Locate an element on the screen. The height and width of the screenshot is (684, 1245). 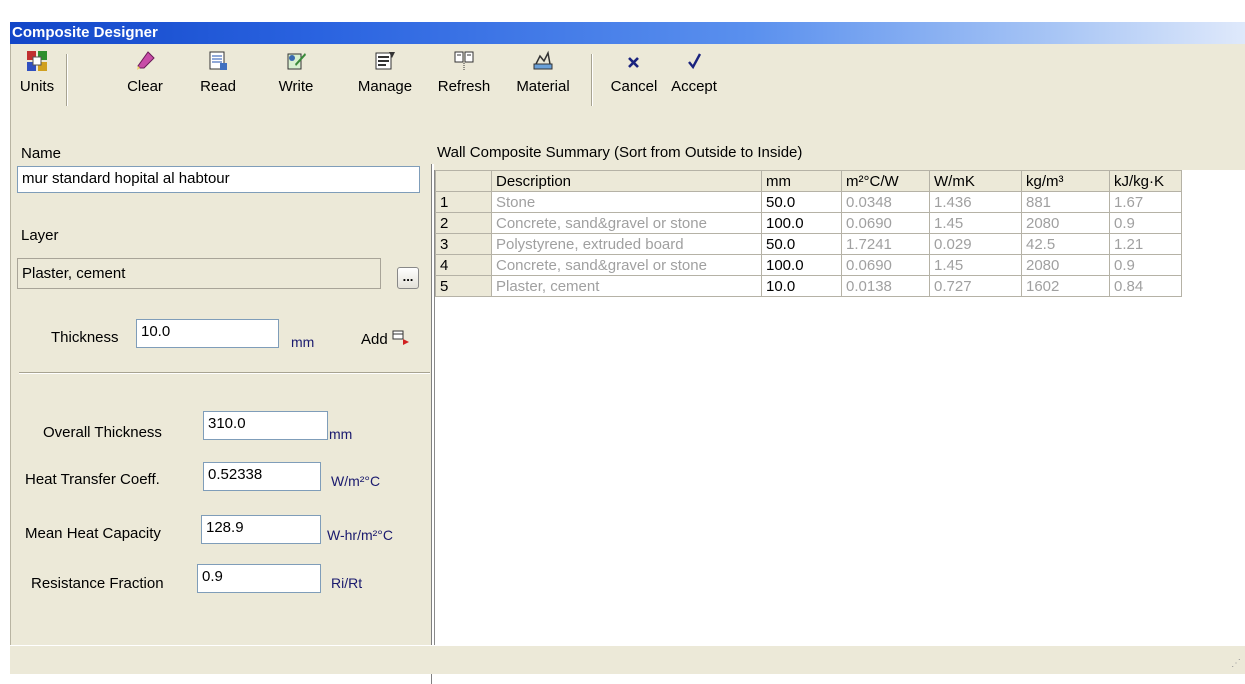
read-button: Read is located at coordinates (218, 79).